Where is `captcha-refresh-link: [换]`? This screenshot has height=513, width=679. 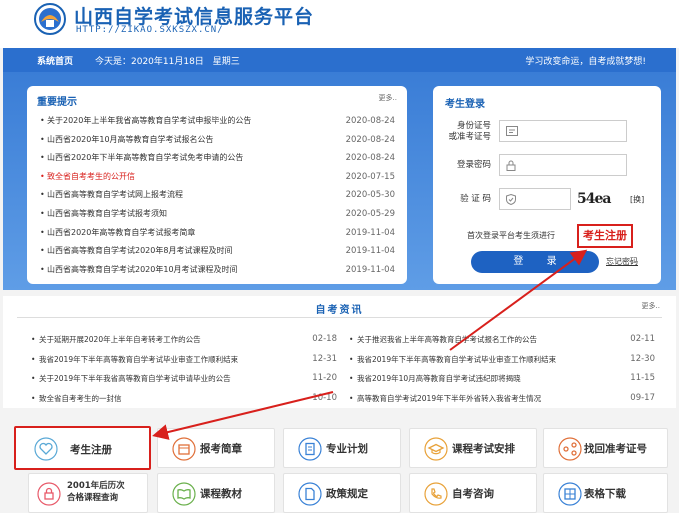
captcha-refresh-link: [换] is located at coordinates (637, 199).